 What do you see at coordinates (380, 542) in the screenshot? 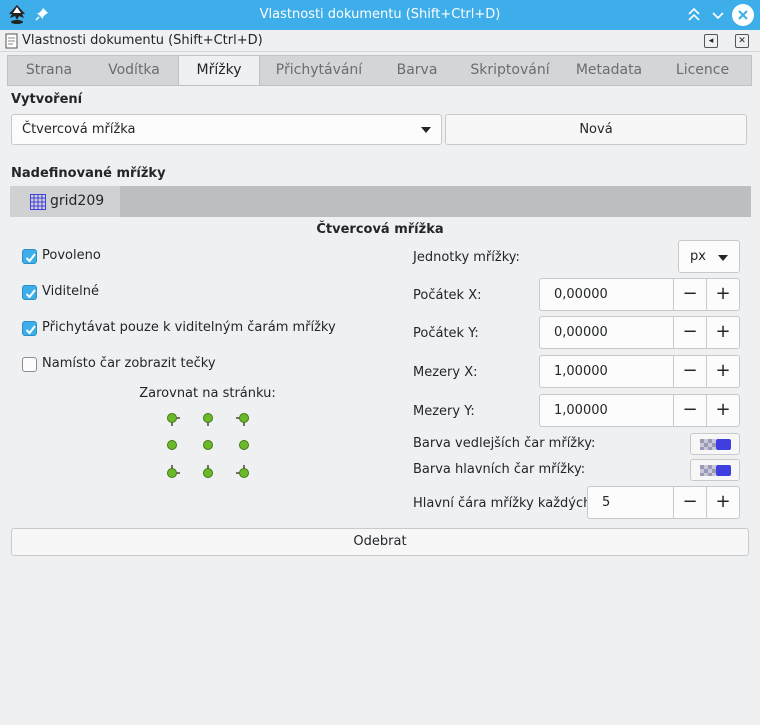
I see `remove-grid-button: Odebrat` at bounding box center [380, 542].